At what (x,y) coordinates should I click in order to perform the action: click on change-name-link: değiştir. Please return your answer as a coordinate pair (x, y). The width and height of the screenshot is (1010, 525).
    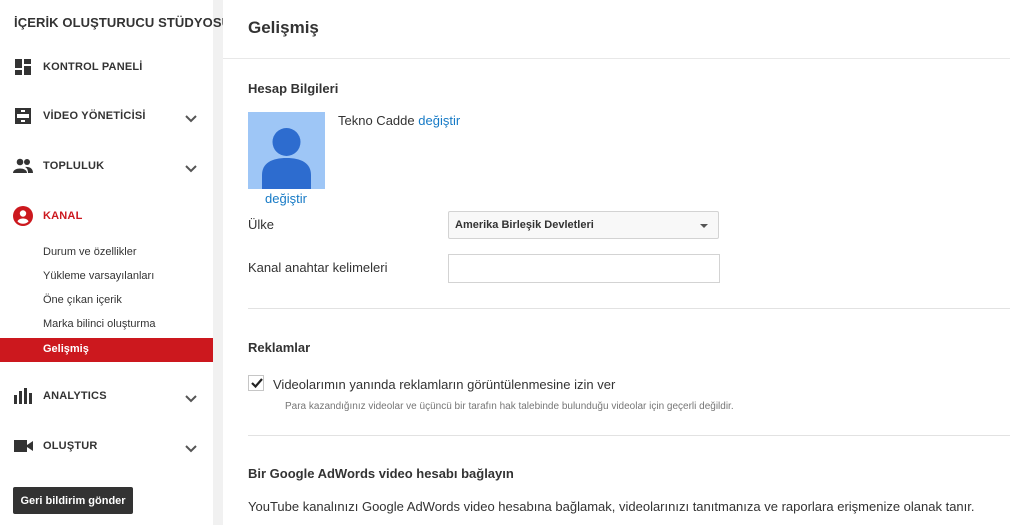
    Looking at the image, I should click on (439, 120).